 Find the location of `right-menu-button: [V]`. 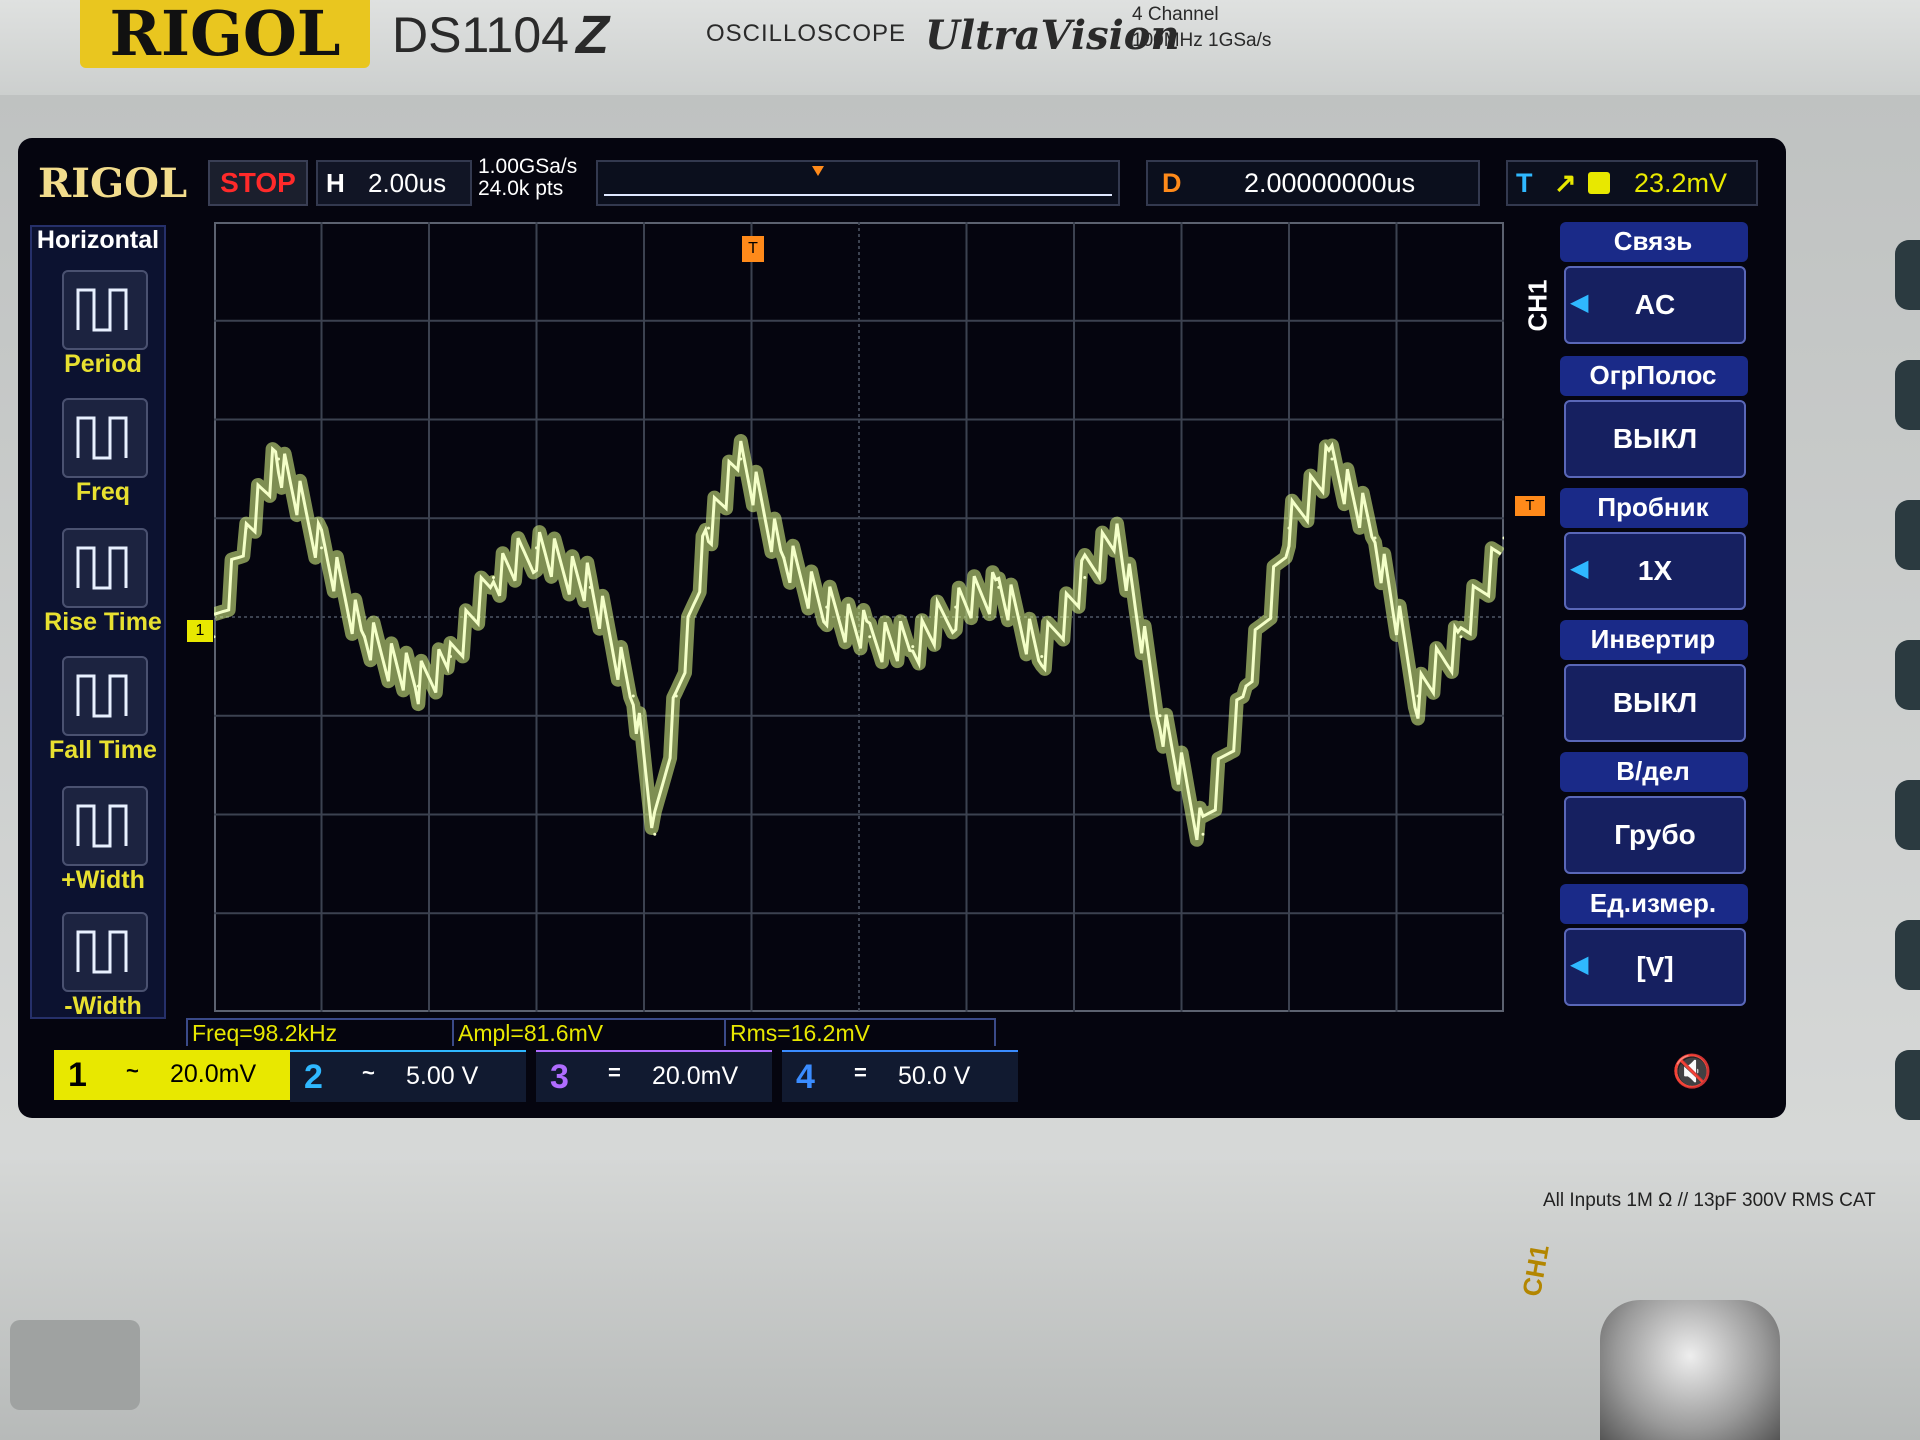

right-menu-button: [V] is located at coordinates (1655, 967).